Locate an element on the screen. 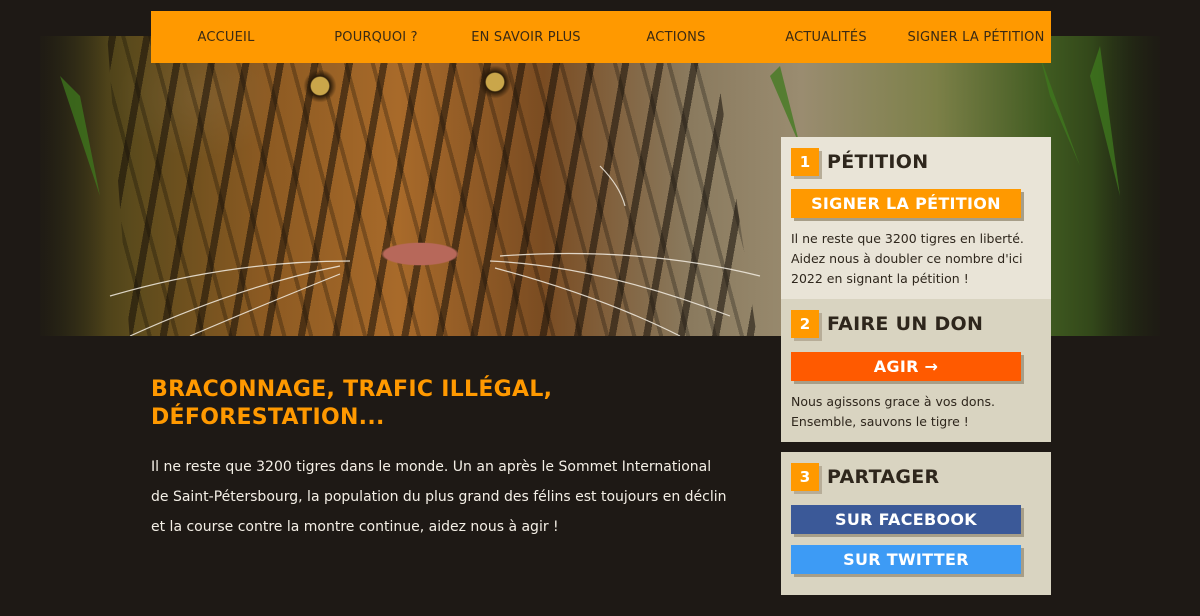 The width and height of the screenshot is (1200, 616). petition-header: 1 PÉTITION is located at coordinates (859, 162).